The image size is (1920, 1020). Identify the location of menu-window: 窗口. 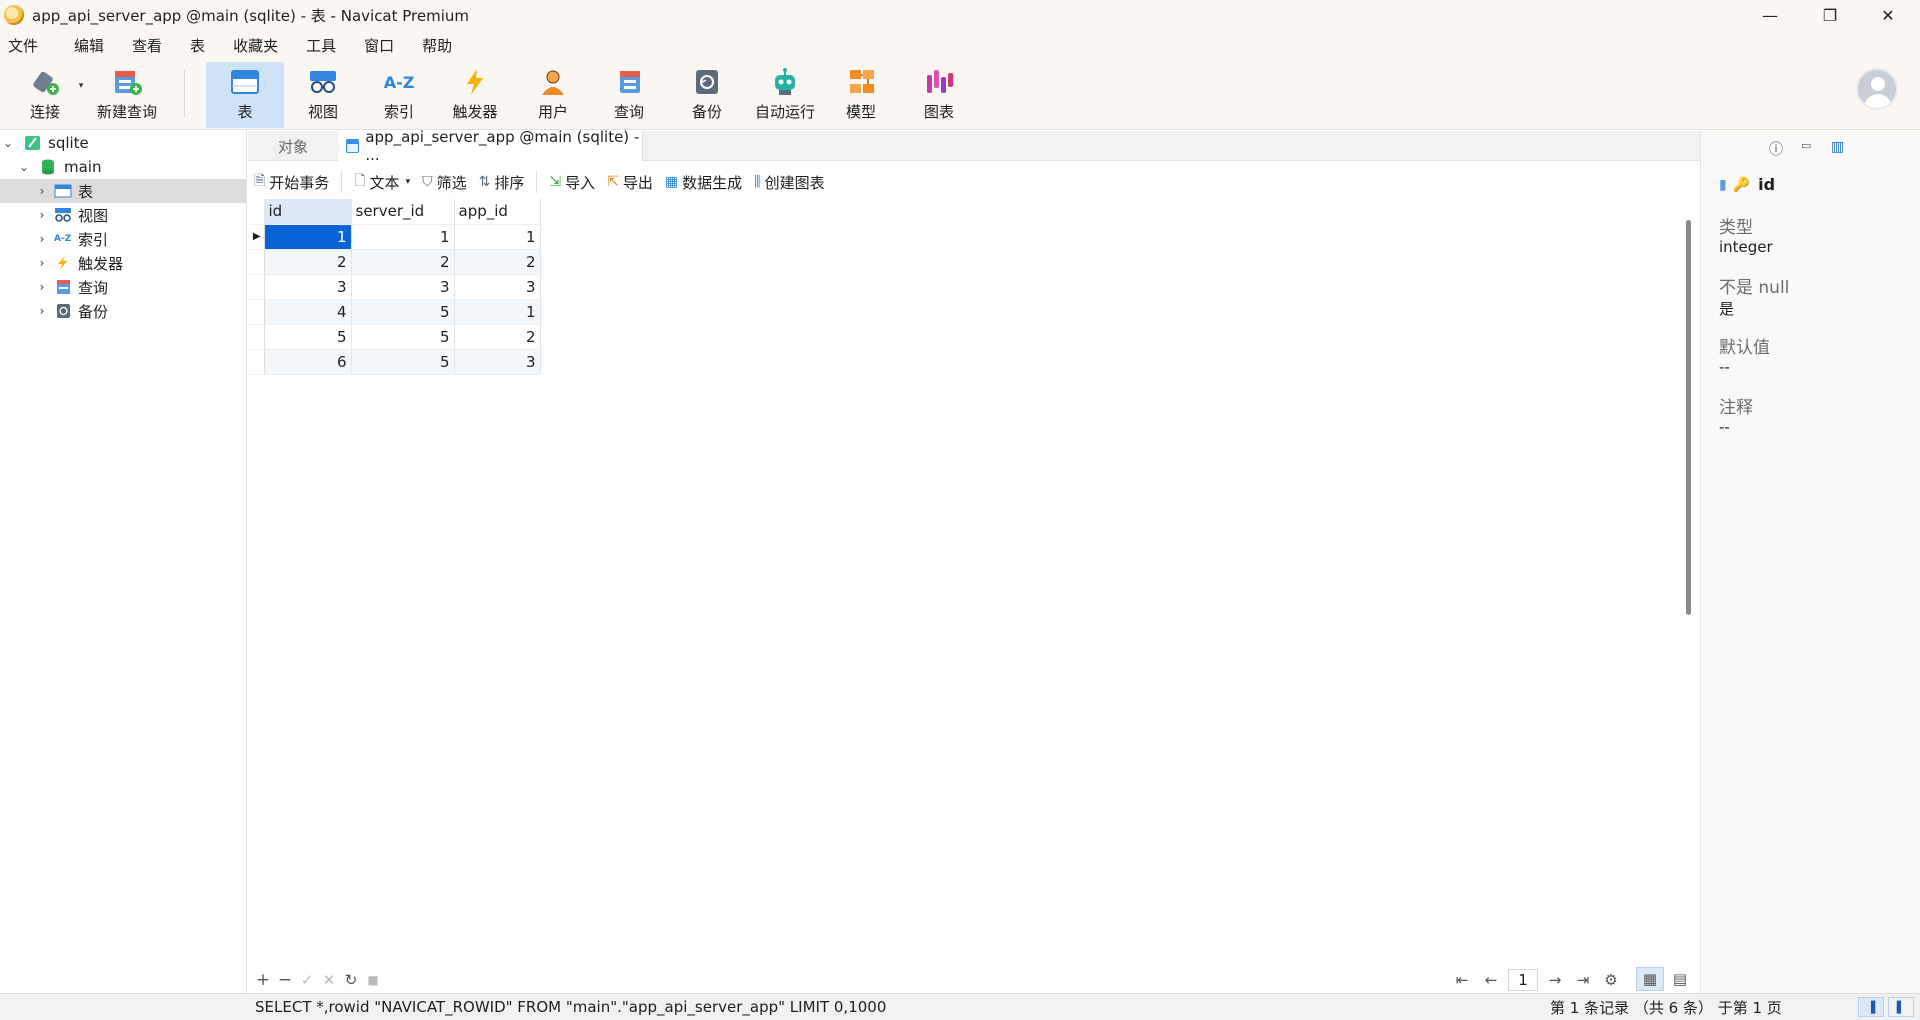
(379, 45).